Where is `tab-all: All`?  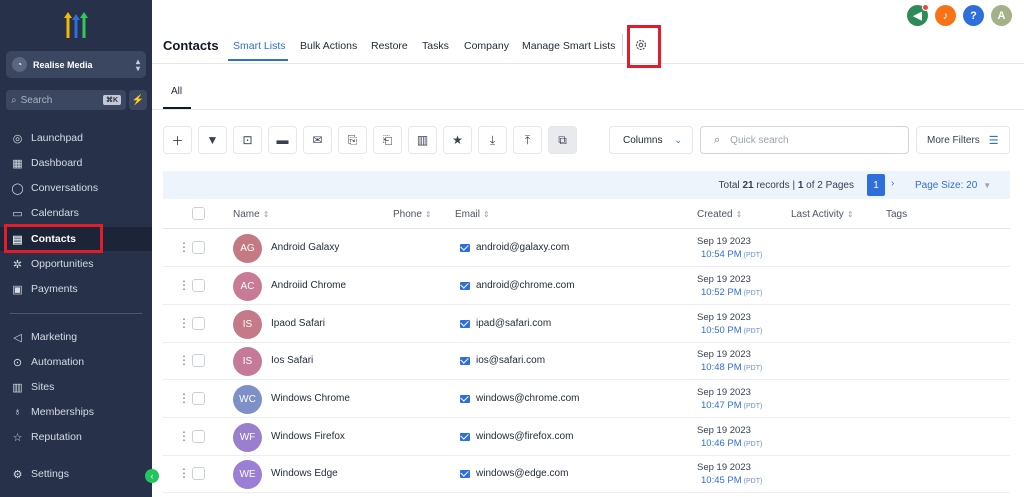 tab-all: All is located at coordinates (176, 91).